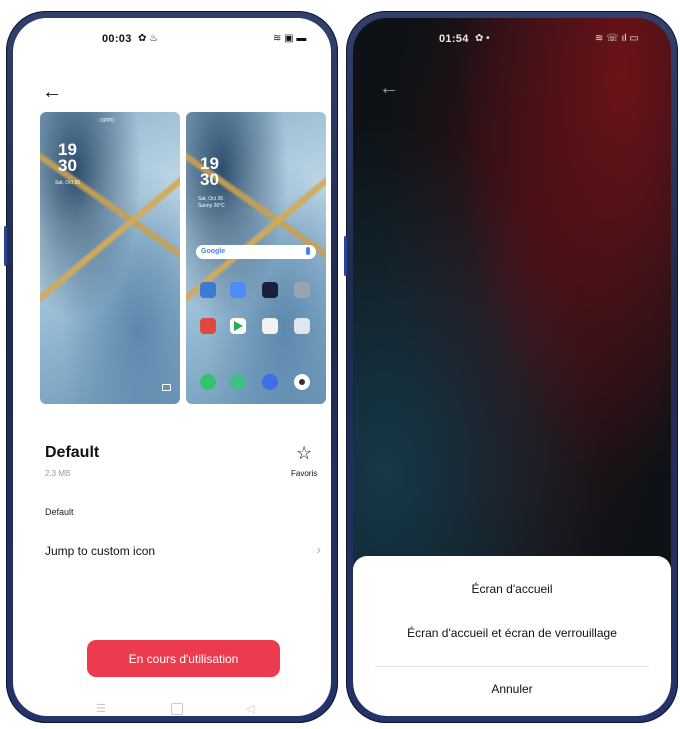  I want to click on menu-nav-icon: ☰, so click(101, 708).